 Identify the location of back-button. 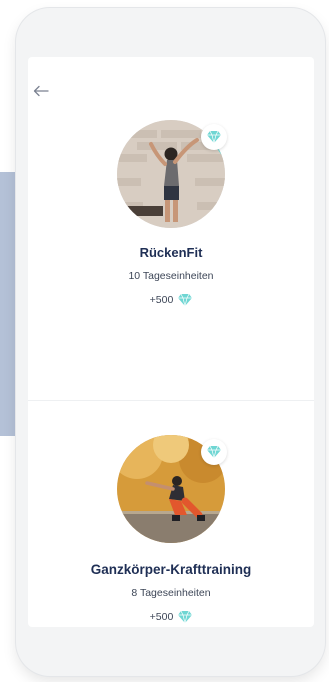
(41, 91).